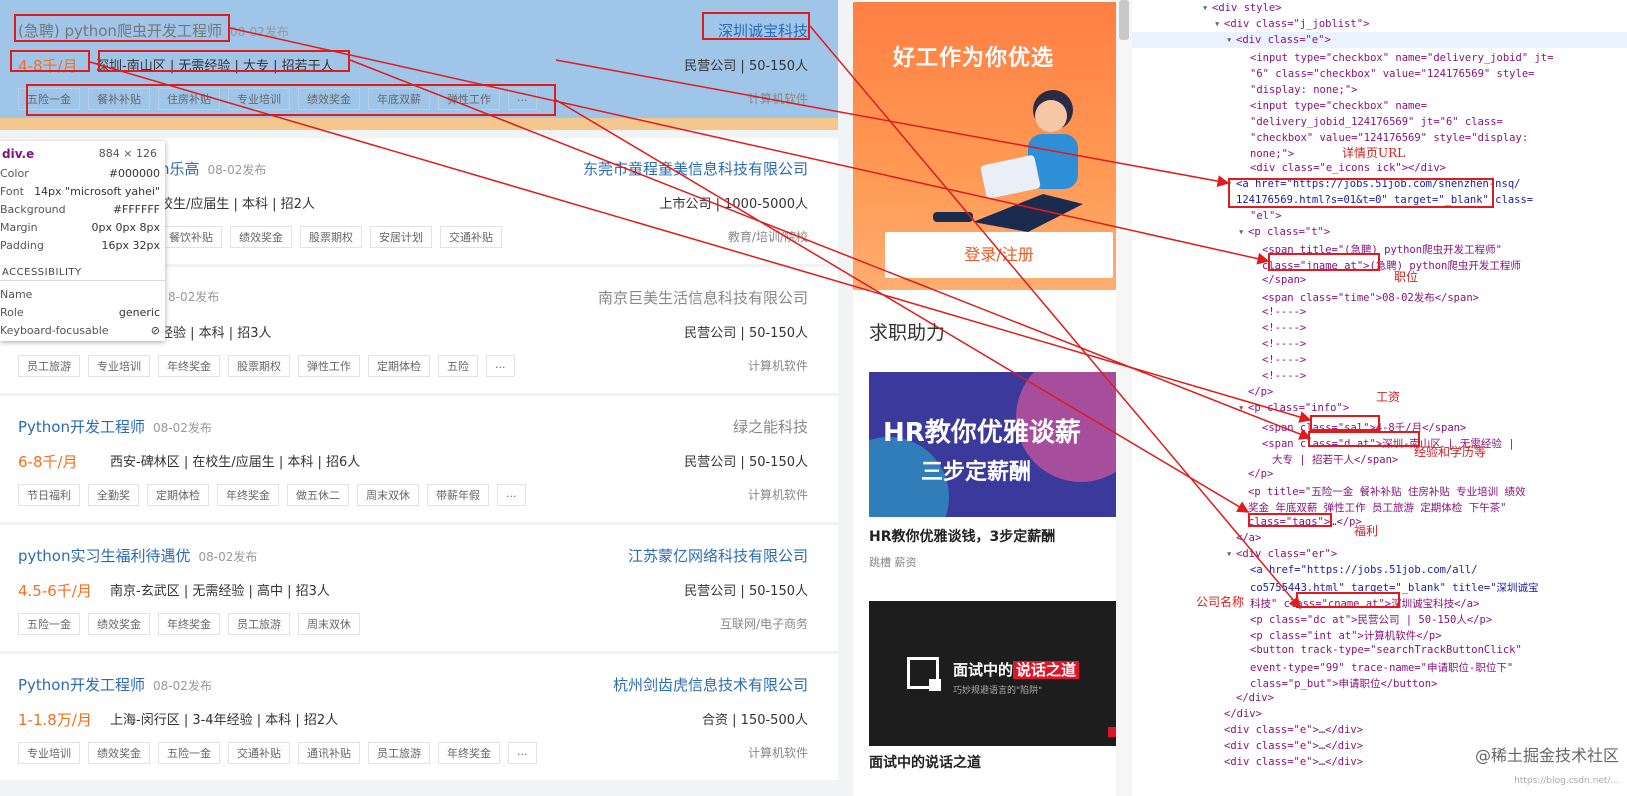 The image size is (1627, 796). Describe the element at coordinates (1298, 408) in the screenshot. I see `dom-node-line: <p class="info">` at that location.